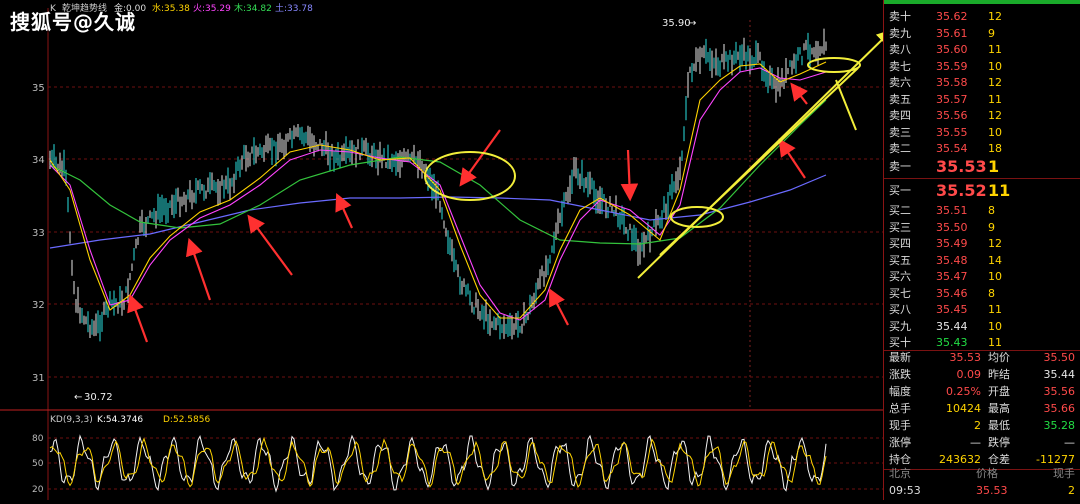 This screenshot has height=504, width=1080. What do you see at coordinates (38, 305) in the screenshot?
I see `price-tick: 32` at bounding box center [38, 305].